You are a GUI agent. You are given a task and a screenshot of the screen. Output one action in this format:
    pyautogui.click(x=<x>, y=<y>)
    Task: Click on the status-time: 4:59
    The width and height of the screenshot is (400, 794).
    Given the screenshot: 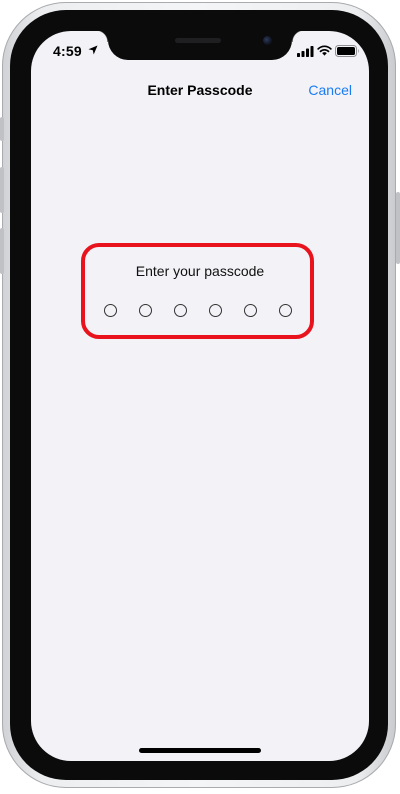 What is the action you would take?
    pyautogui.click(x=67, y=51)
    